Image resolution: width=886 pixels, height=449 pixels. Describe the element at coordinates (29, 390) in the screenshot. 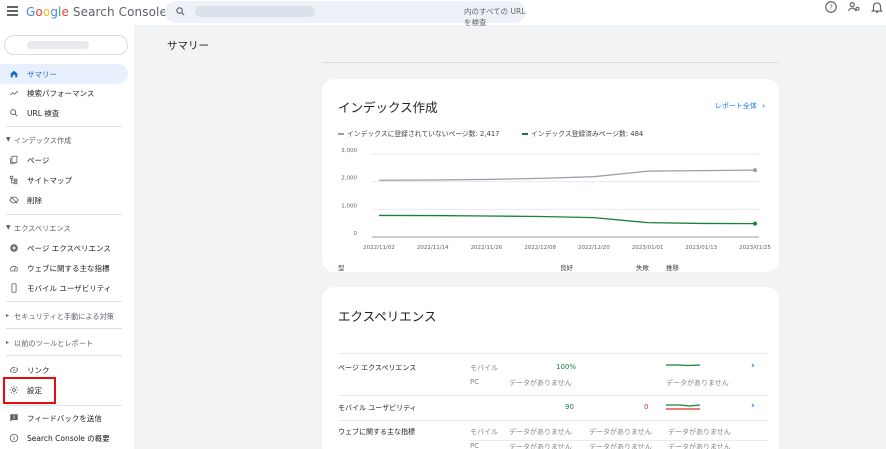

I see `settings-highlight-box` at that location.